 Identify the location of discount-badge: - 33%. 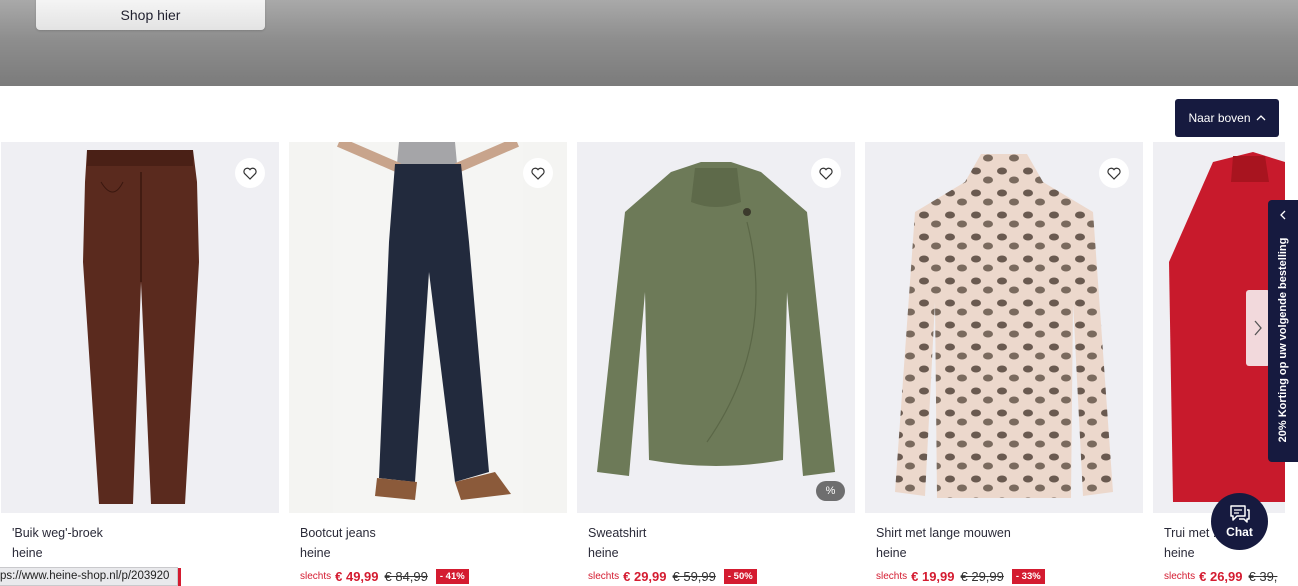
(1028, 576).